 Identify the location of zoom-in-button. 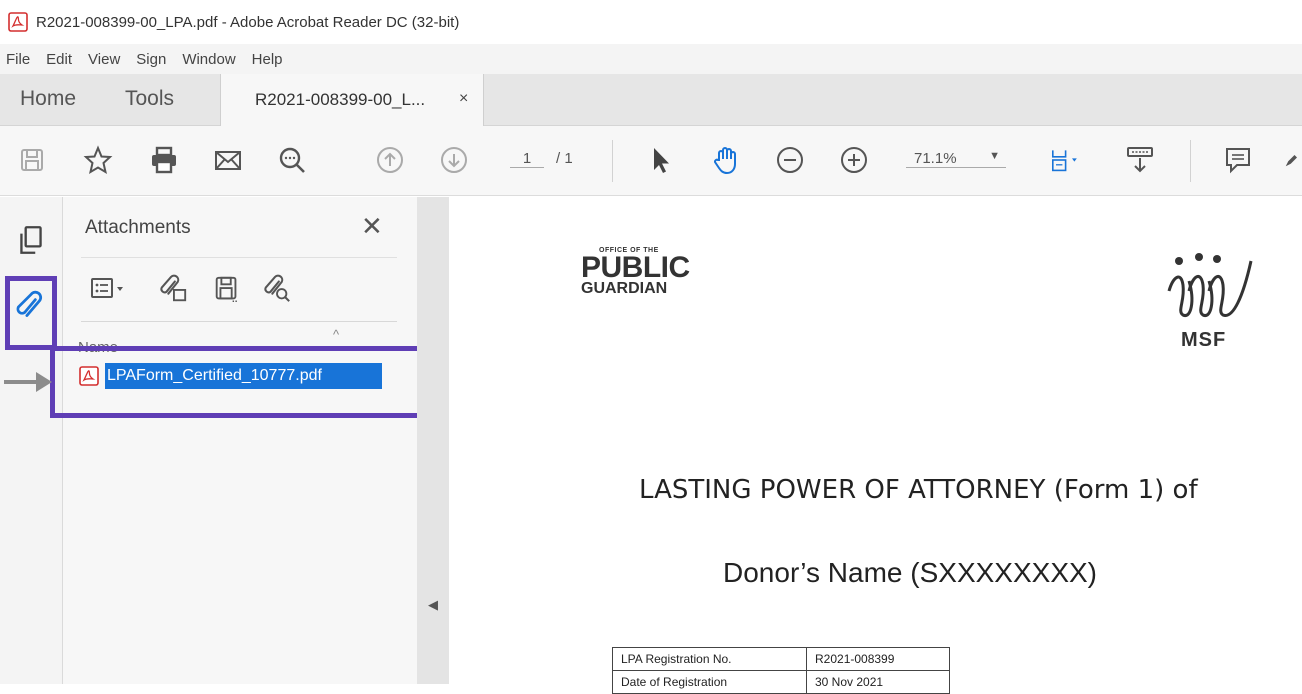
(854, 160).